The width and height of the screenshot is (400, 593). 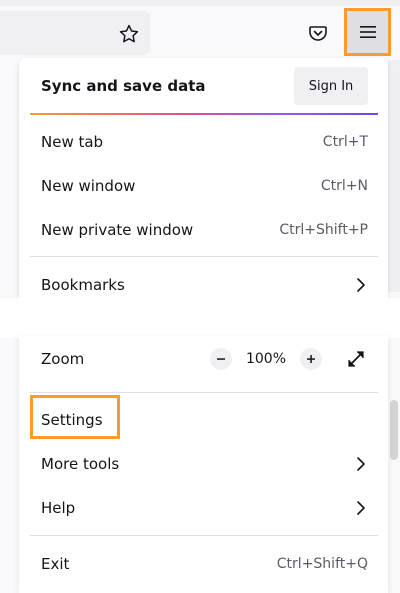 I want to click on pocket-icon, so click(x=318, y=33).